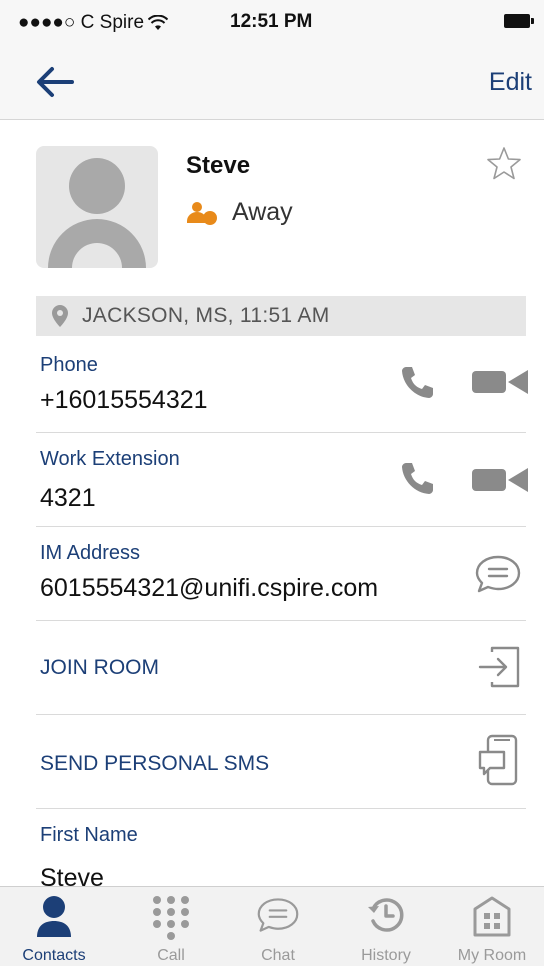  I want to click on phone-value: +16015554321, so click(124, 400).